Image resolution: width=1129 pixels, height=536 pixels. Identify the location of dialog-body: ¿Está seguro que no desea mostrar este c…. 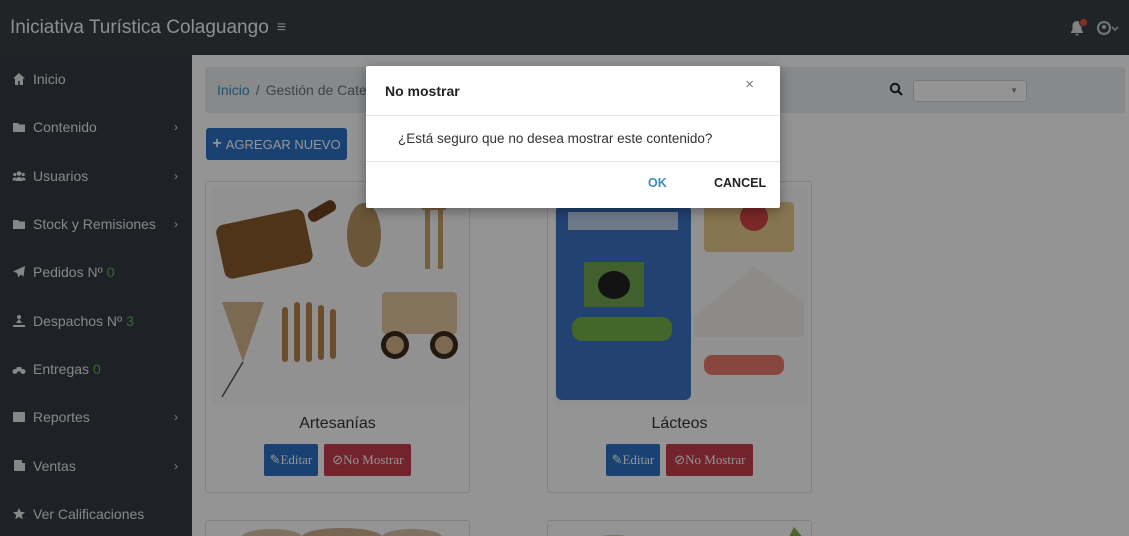
(573, 139).